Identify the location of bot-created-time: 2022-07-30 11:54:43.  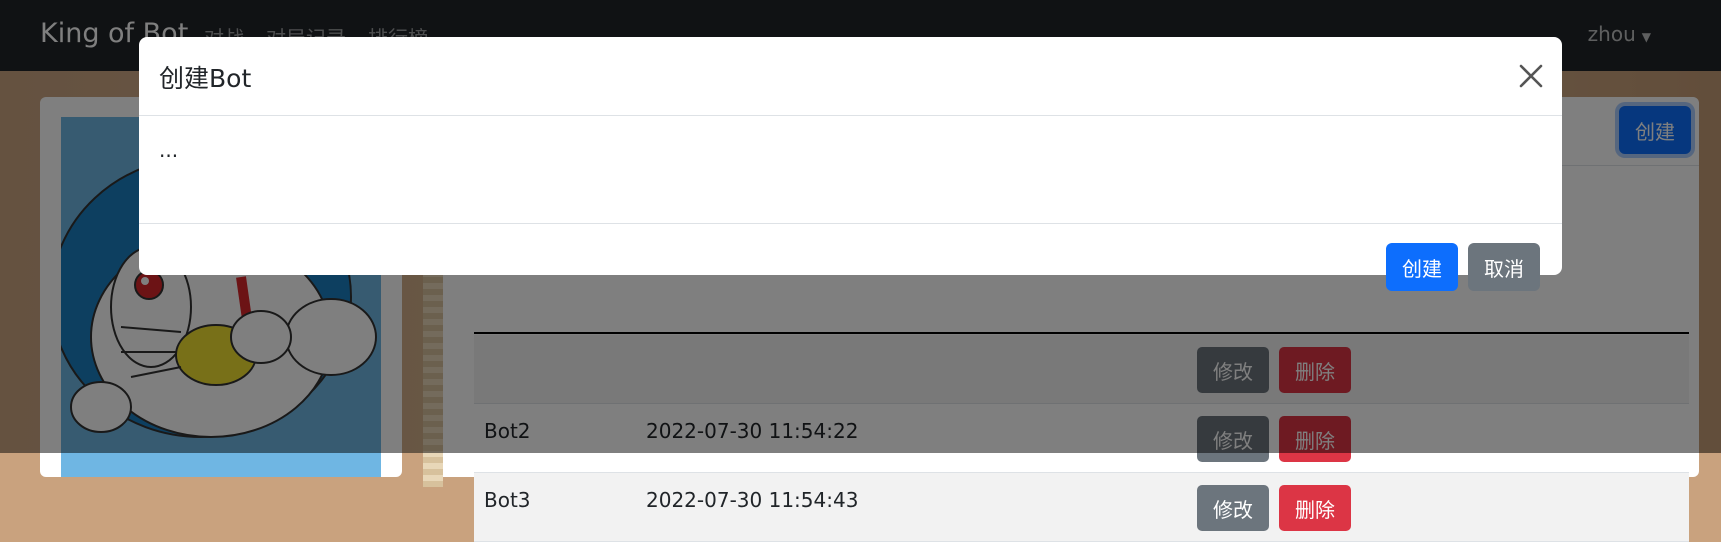
(752, 500).